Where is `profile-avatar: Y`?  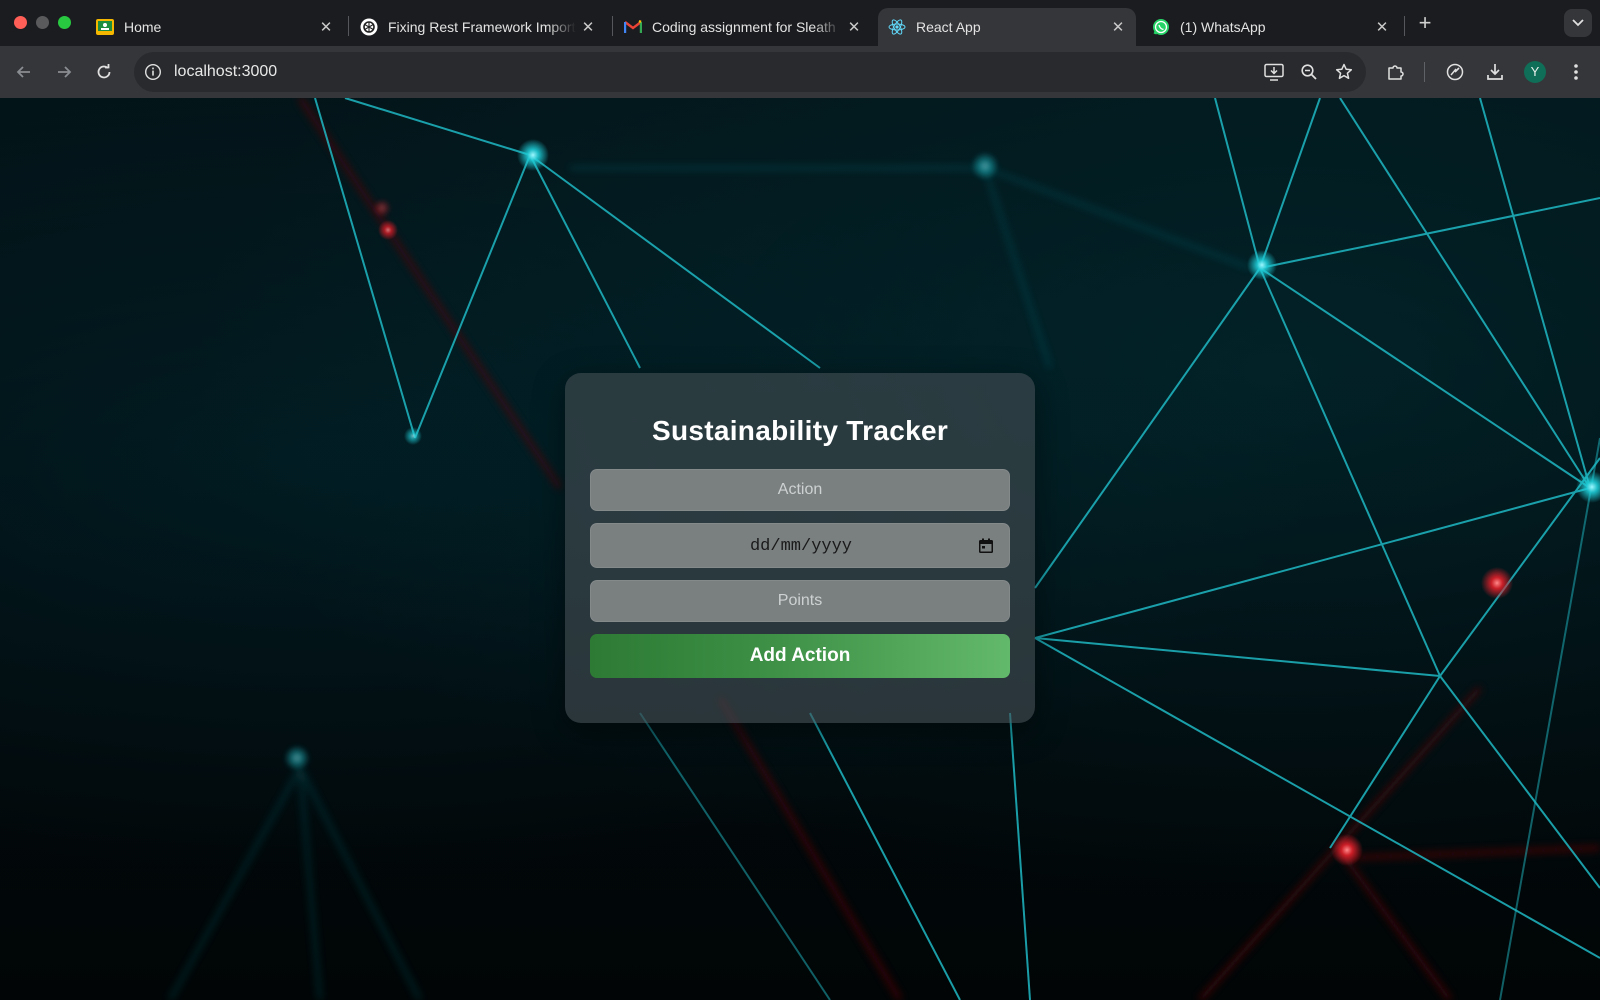 profile-avatar: Y is located at coordinates (1535, 72).